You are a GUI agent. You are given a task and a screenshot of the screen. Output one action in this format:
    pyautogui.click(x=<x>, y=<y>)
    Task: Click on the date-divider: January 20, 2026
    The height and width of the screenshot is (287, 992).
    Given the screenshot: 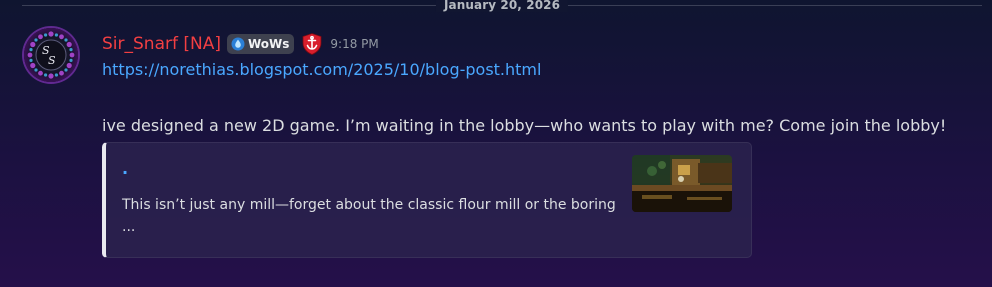 What is the action you would take?
    pyautogui.click(x=502, y=6)
    